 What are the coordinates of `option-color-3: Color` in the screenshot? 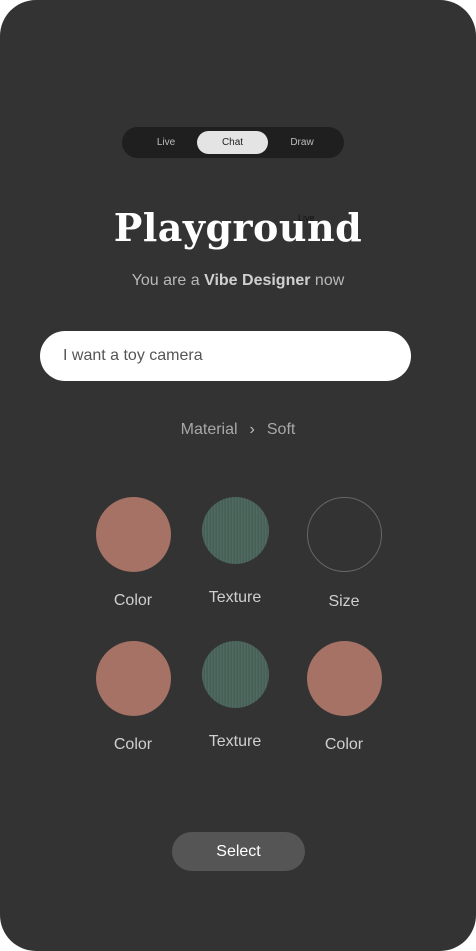 It's located at (344, 697).